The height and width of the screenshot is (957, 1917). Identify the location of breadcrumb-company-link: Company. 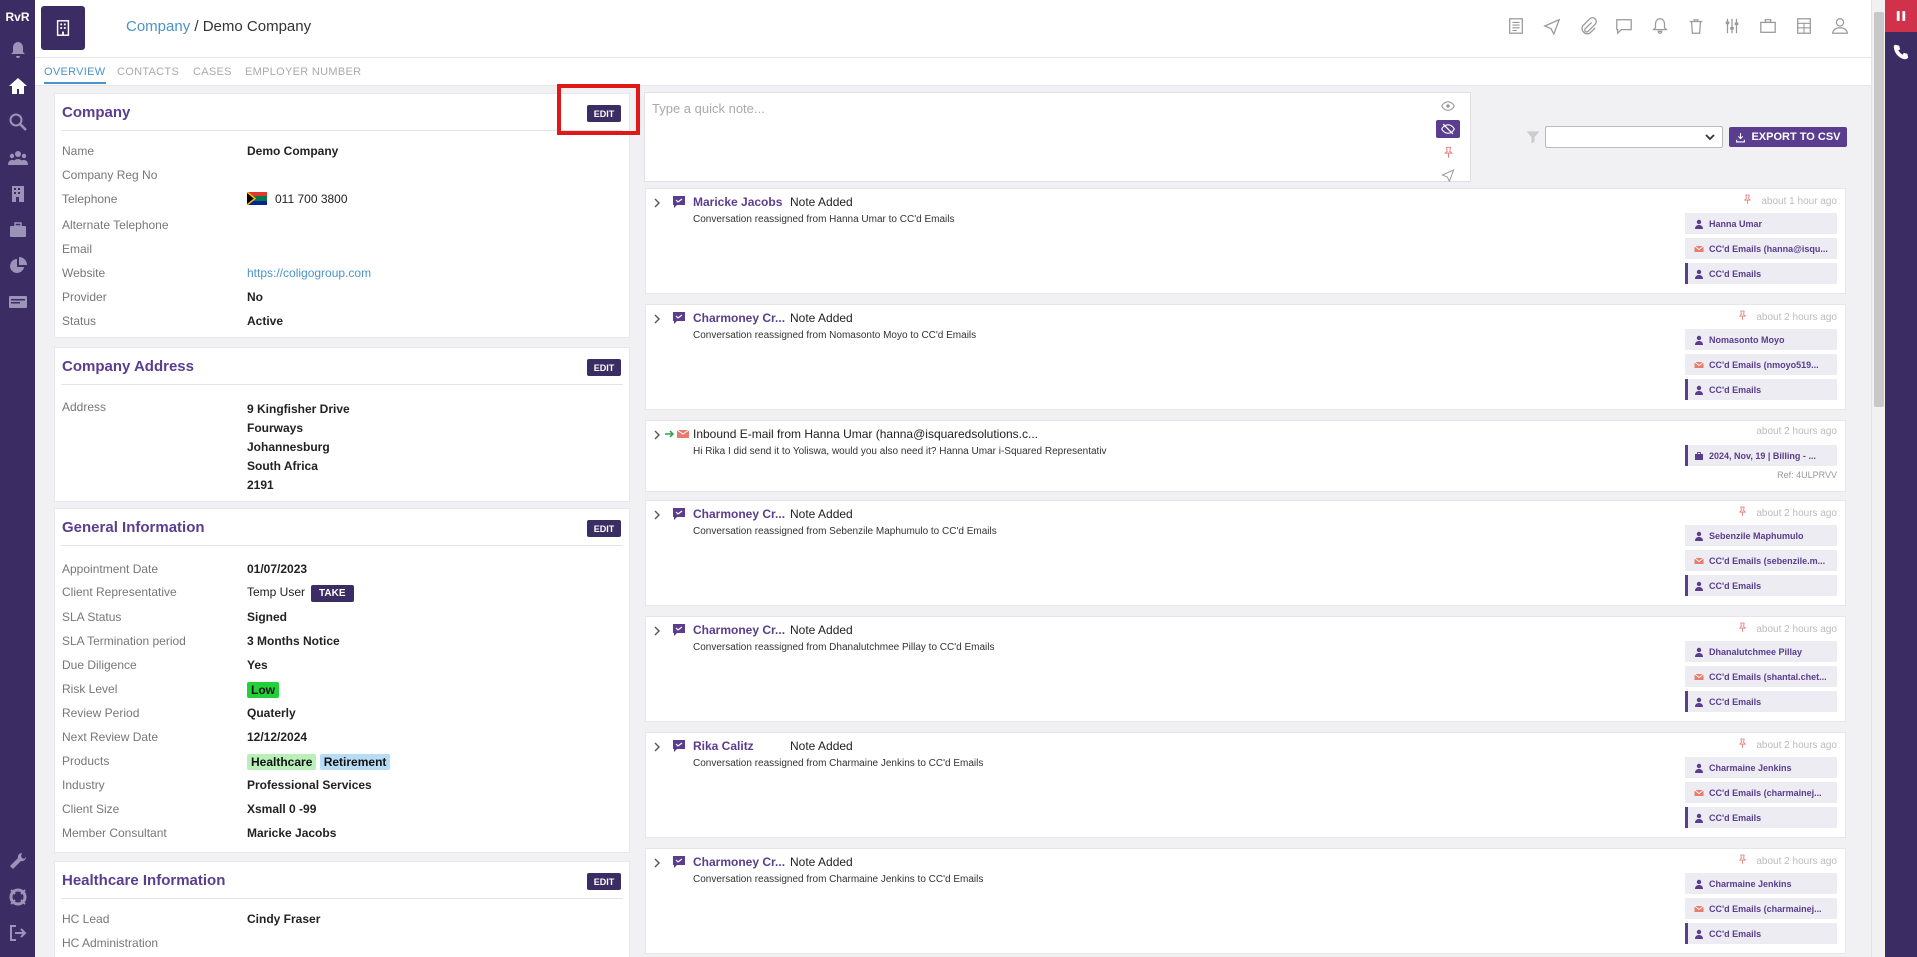
(158, 26).